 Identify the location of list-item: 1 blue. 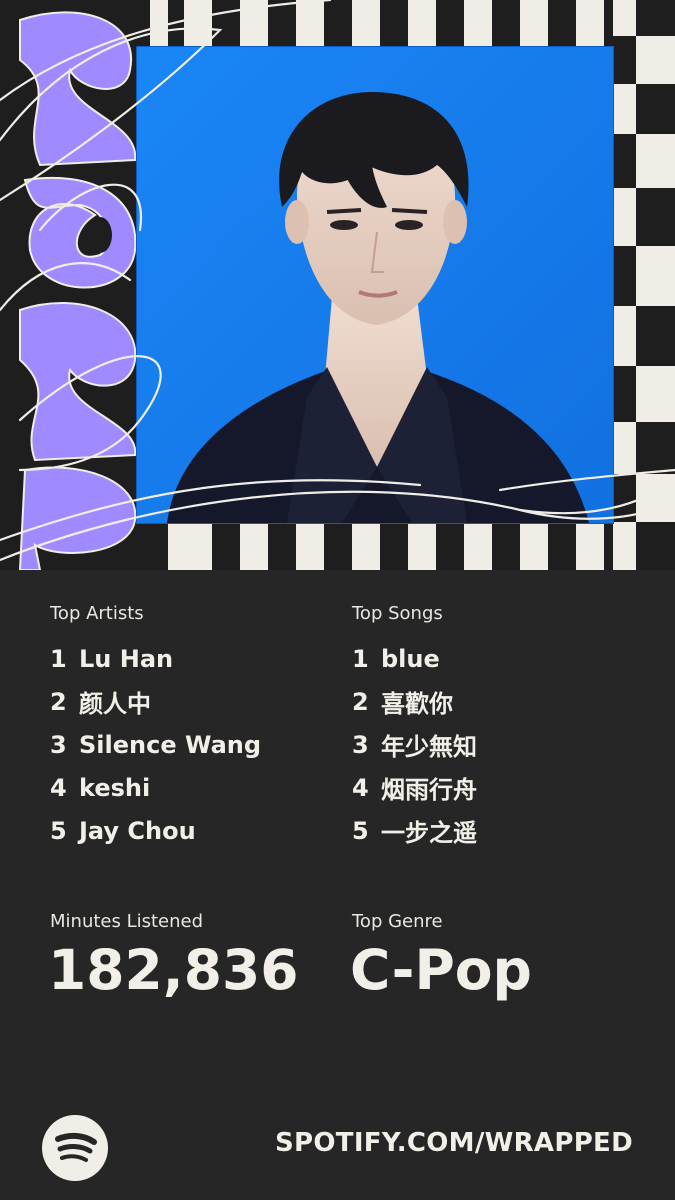
(414, 658).